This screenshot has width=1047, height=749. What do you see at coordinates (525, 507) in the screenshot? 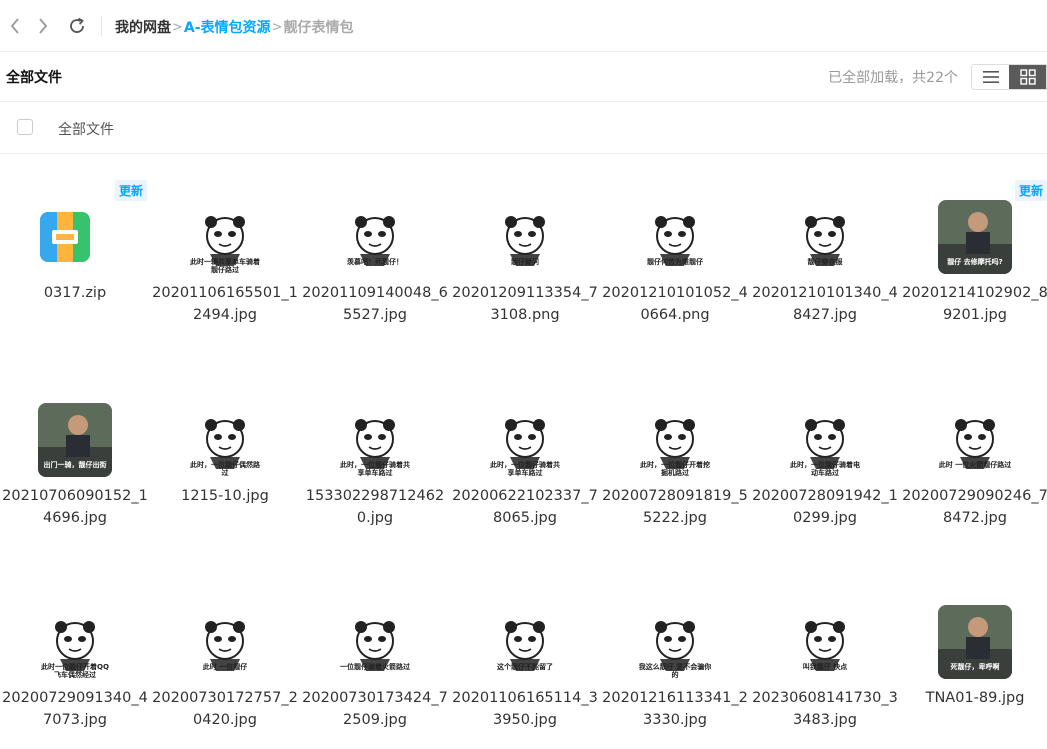
I see `file-name: 20200622102337_78065.jpg` at bounding box center [525, 507].